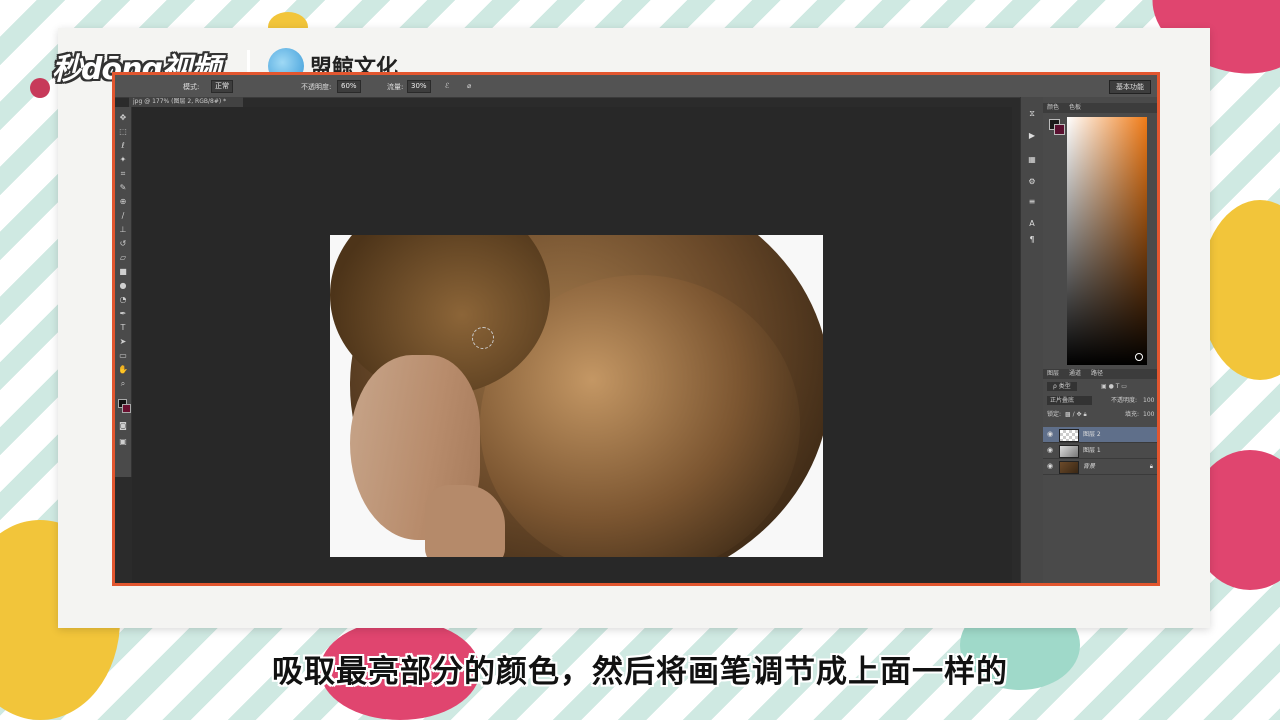 The image size is (1280, 720). What do you see at coordinates (1075, 108) in the screenshot?
I see `tab-swatches: 色板` at bounding box center [1075, 108].